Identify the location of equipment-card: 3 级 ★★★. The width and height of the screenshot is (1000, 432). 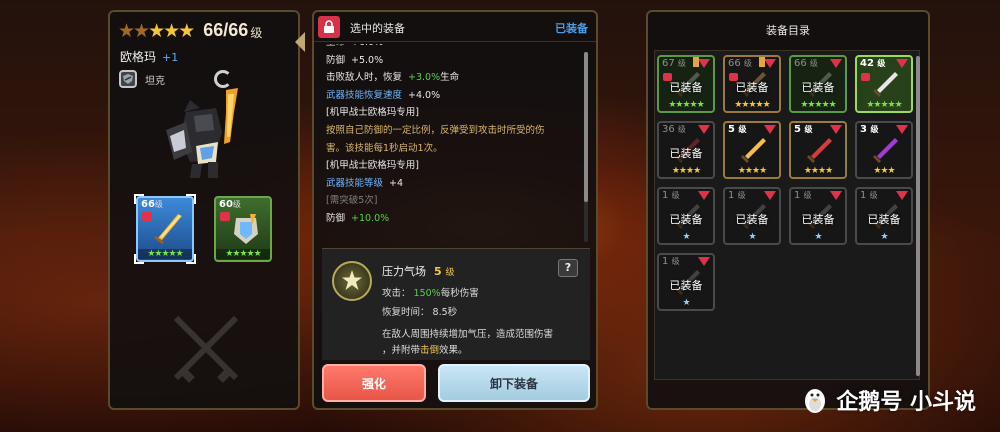
(884, 150).